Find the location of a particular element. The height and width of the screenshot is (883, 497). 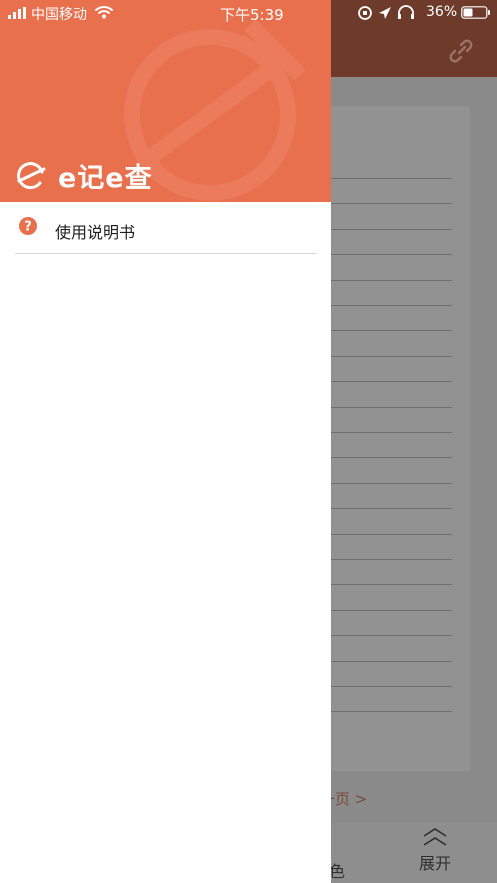

expand-button: 展开 is located at coordinates (435, 850).